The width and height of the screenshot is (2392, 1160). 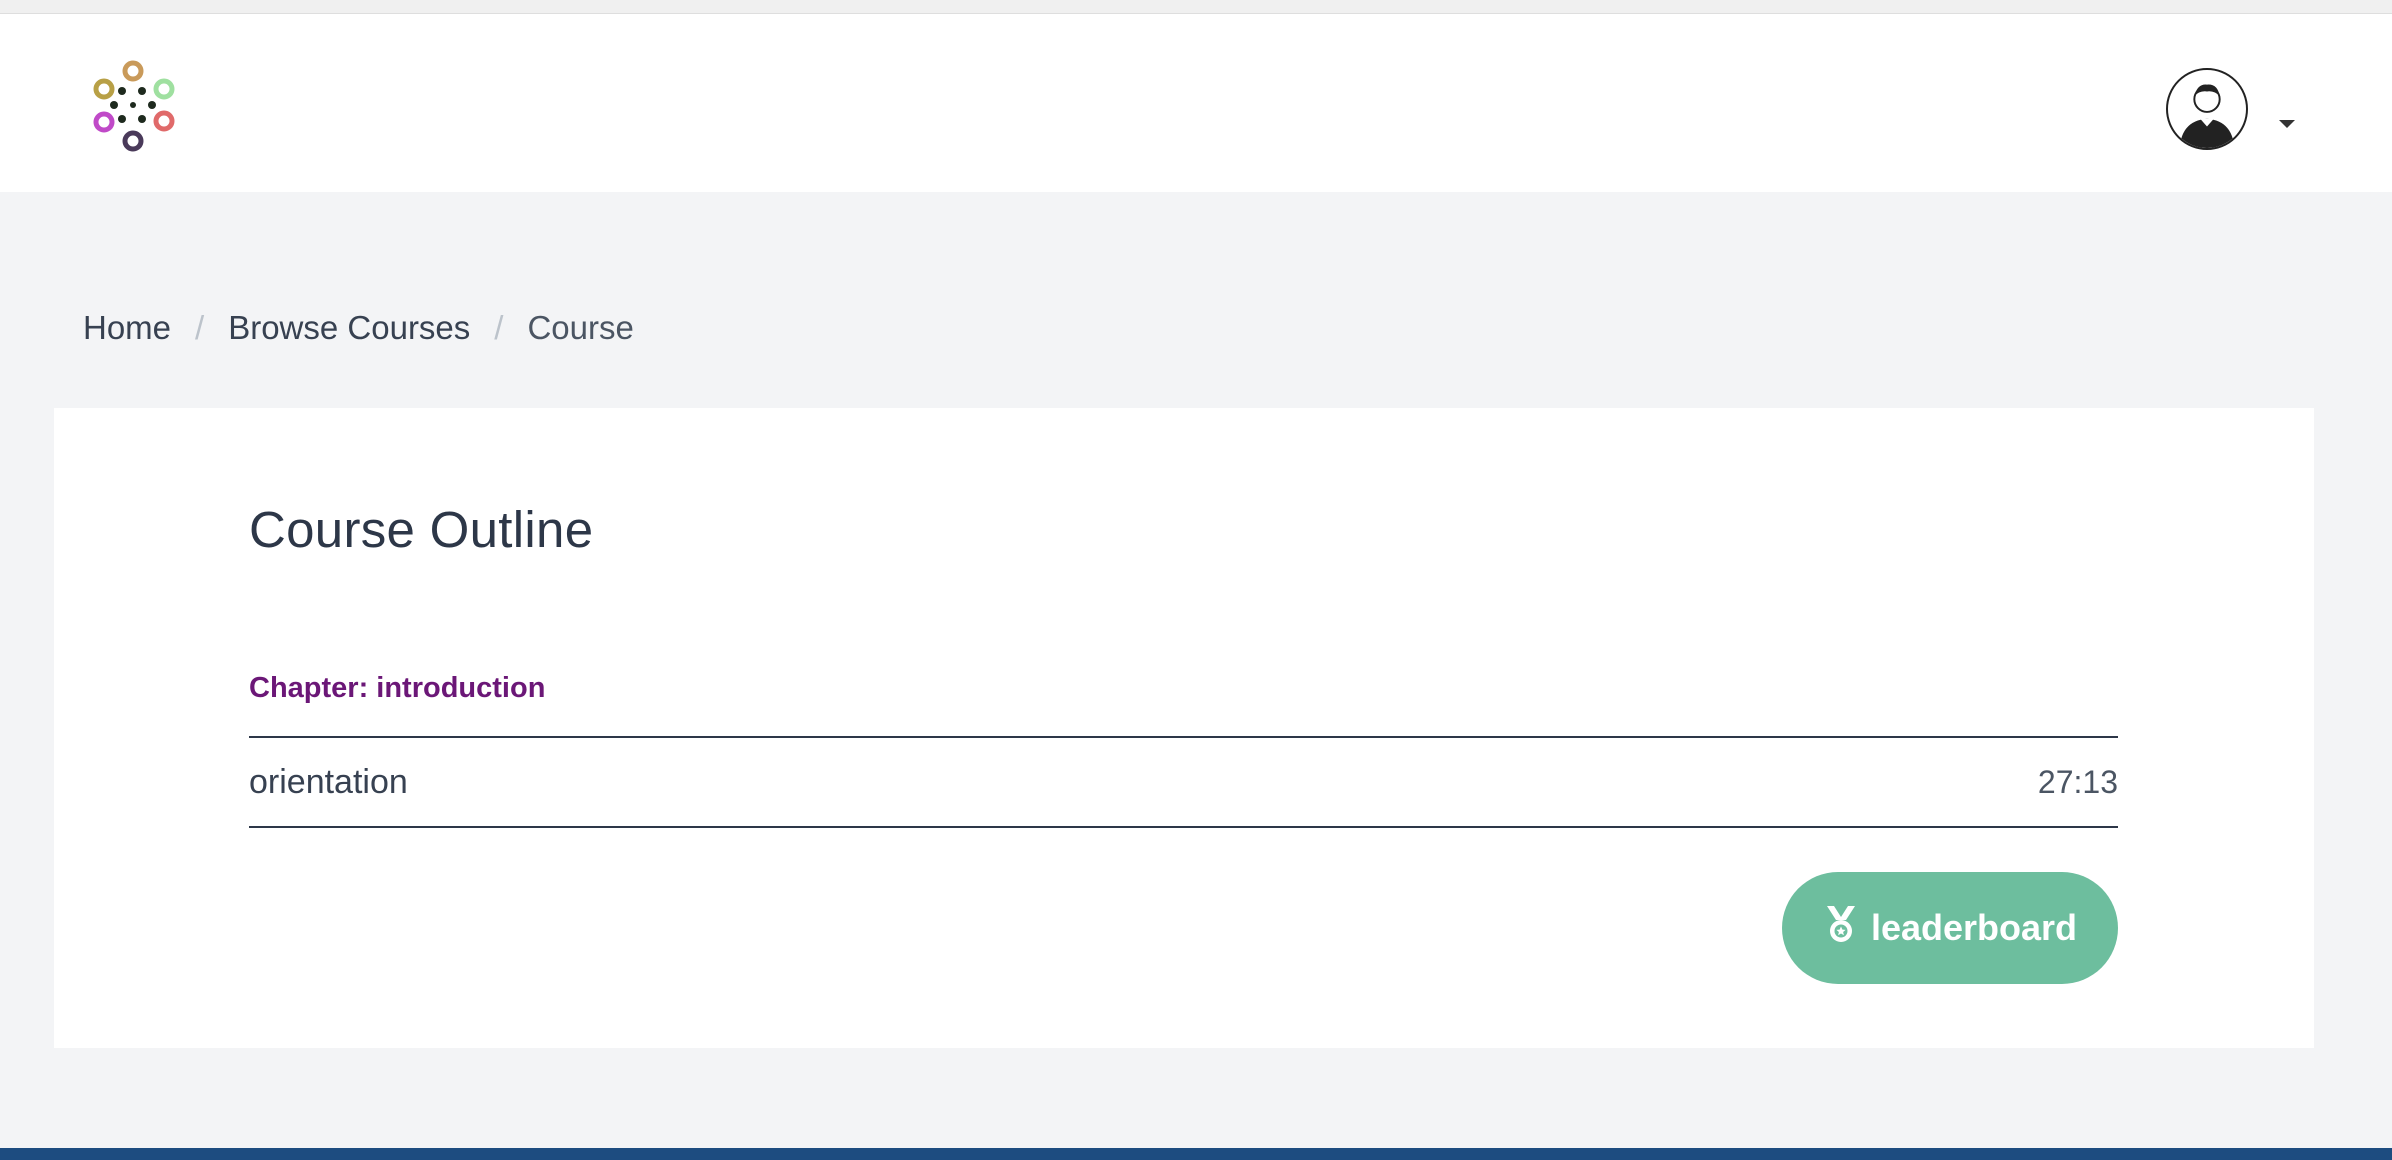 What do you see at coordinates (2207, 109) in the screenshot?
I see `user-avatar` at bounding box center [2207, 109].